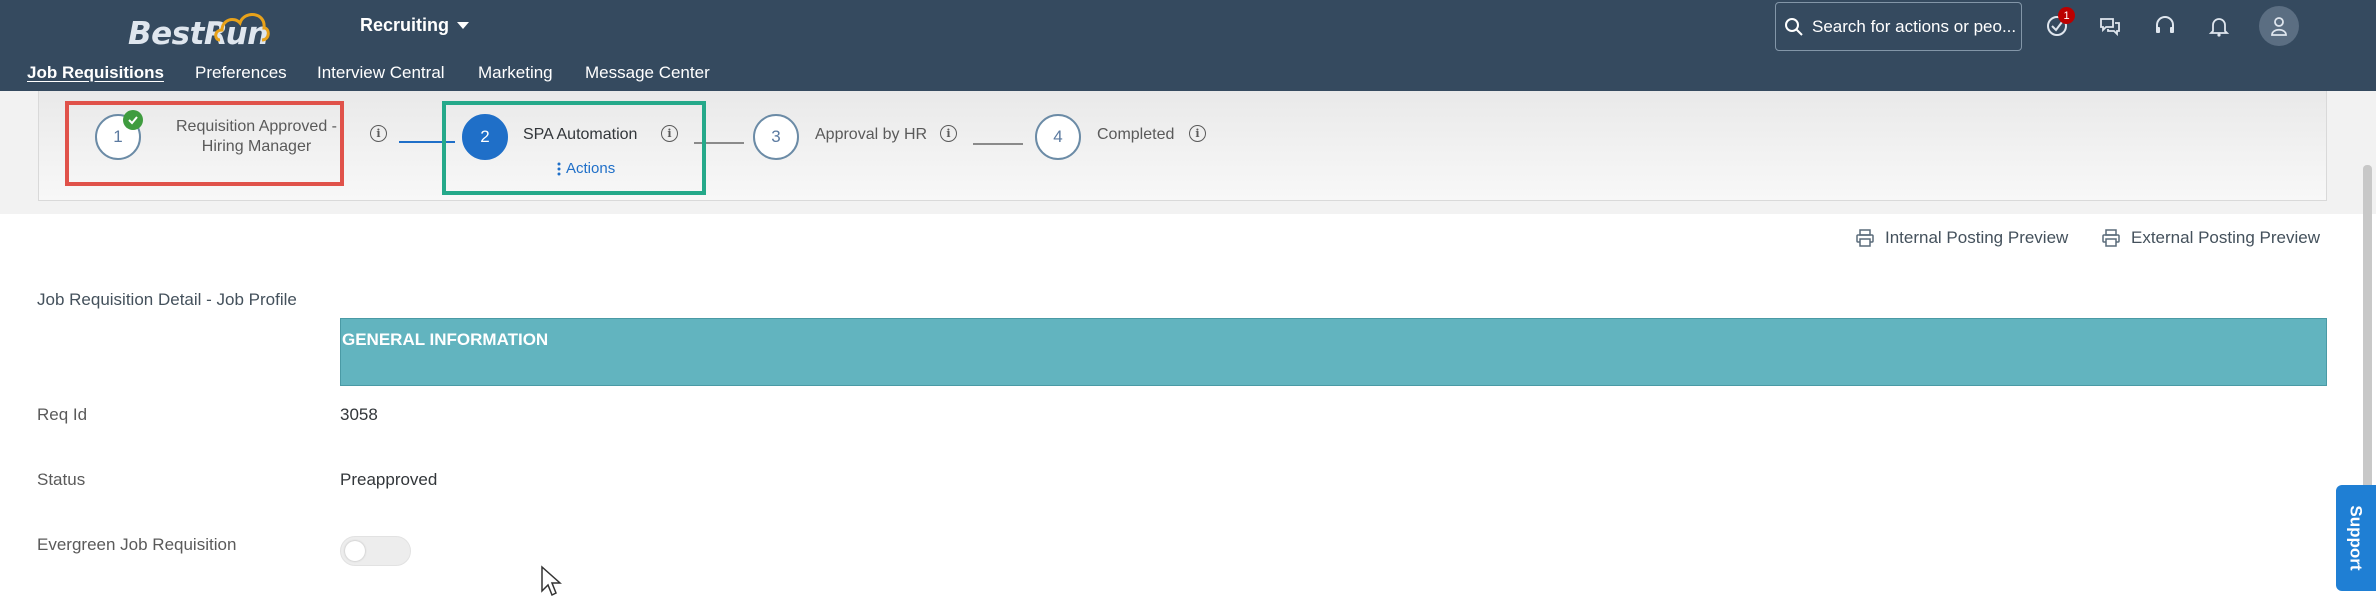  What do you see at coordinates (167, 299) in the screenshot?
I see `detail-section-title: Job Requisition Detail - Job Profile` at bounding box center [167, 299].